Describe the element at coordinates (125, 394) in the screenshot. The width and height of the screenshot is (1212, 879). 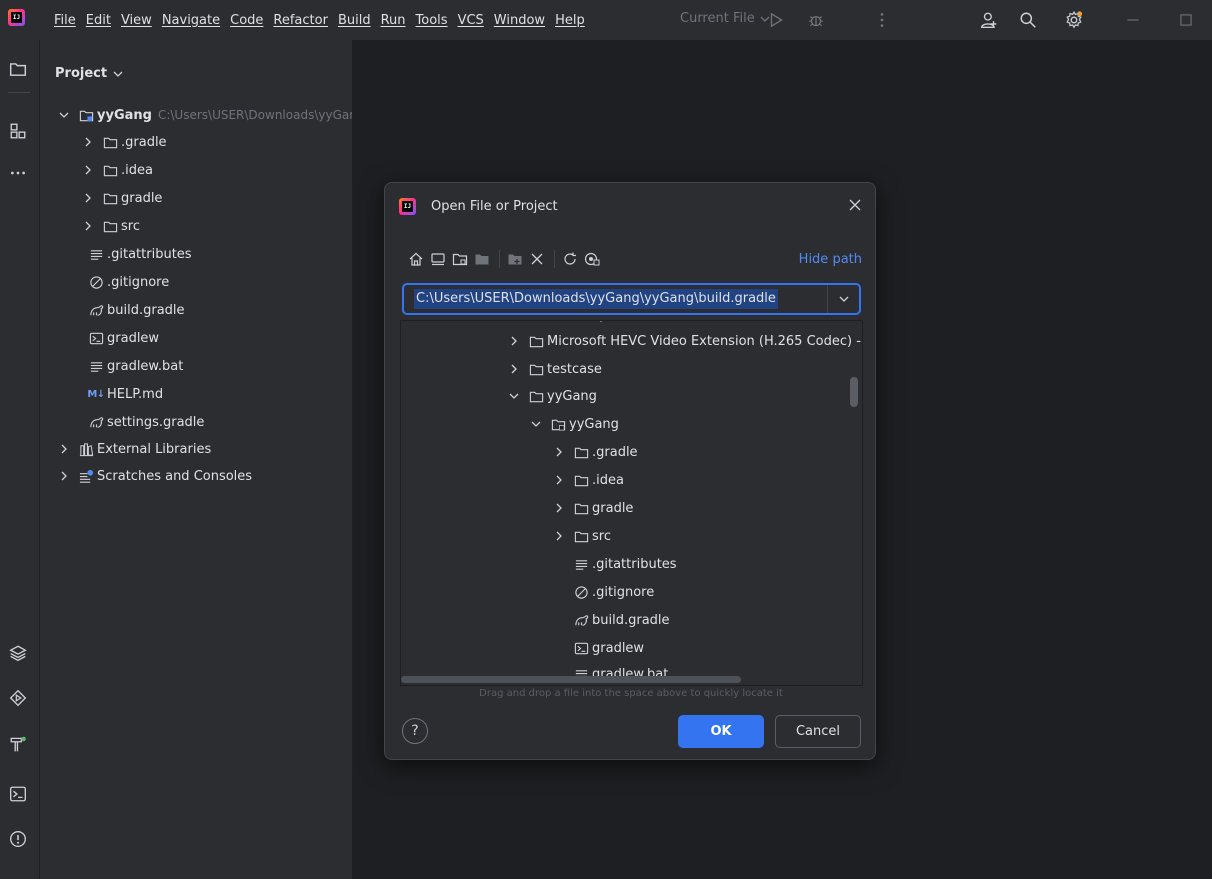
I see `tree-item: M↓ HELP.md` at that location.